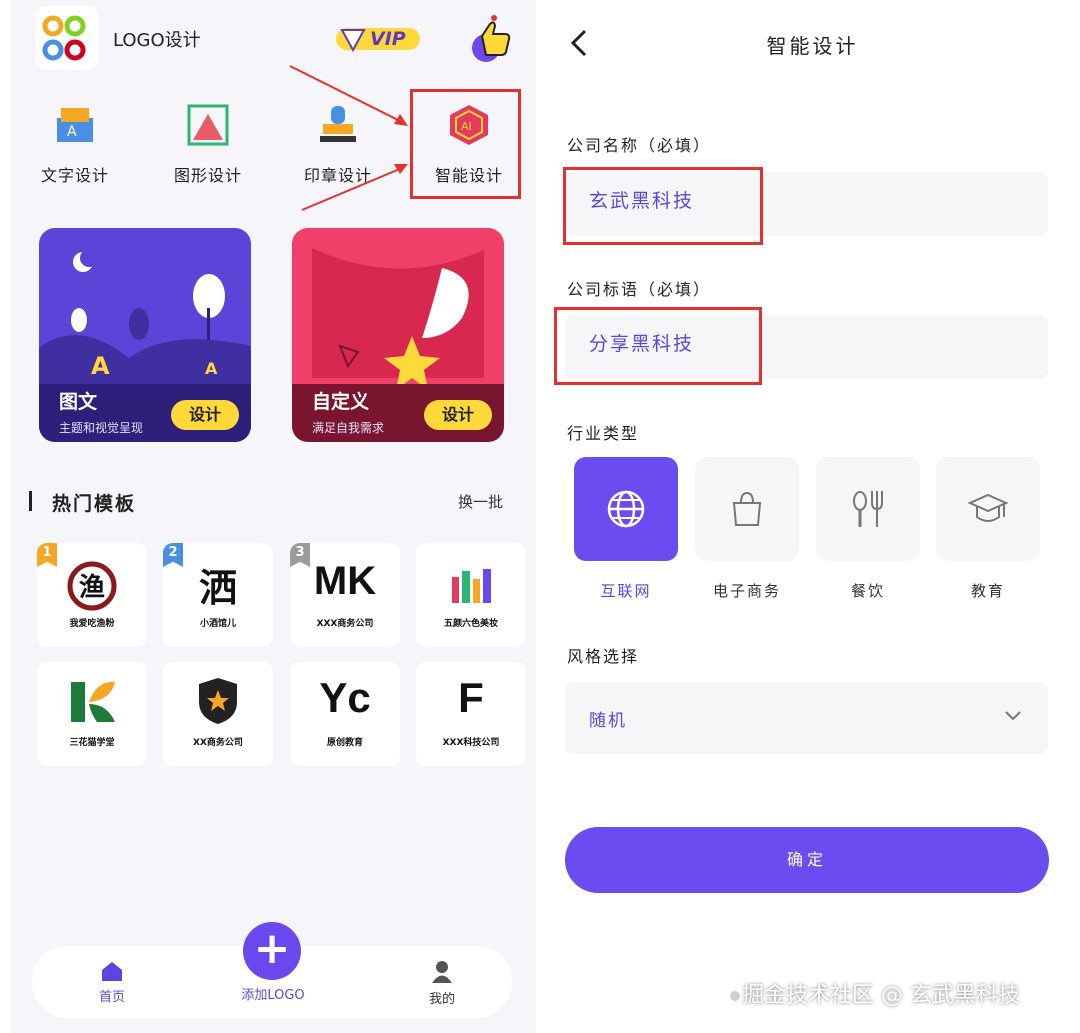 Image resolution: width=1080 pixels, height=1033 pixels. Describe the element at coordinates (867, 591) in the screenshot. I see `industry-label-food: 餐饮` at that location.